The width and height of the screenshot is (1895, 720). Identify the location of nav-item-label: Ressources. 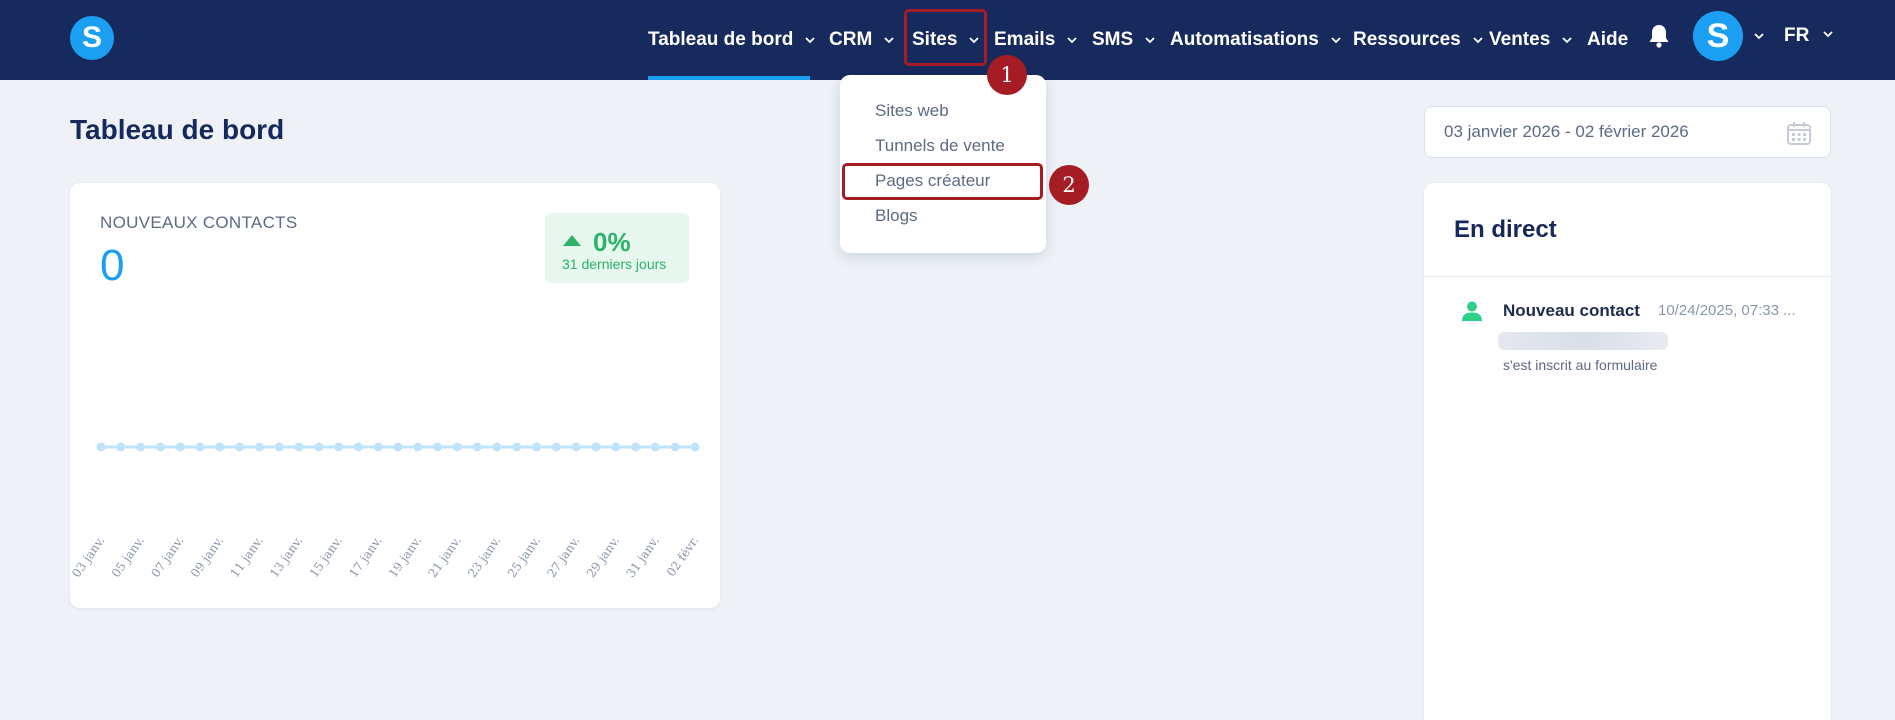
(1407, 39).